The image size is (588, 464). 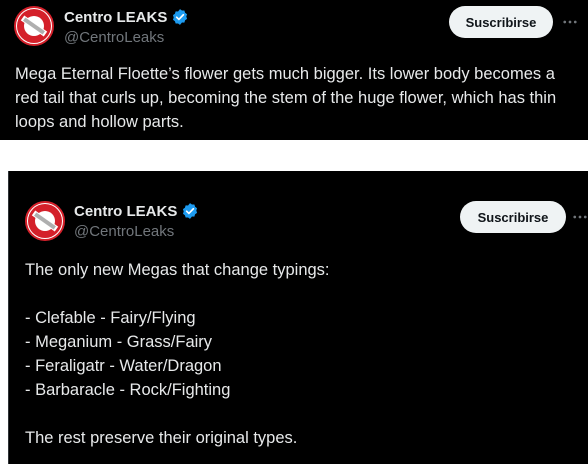 I want to click on tweet-text-line: - Clefable - Fairy/Flying, so click(x=110, y=318).